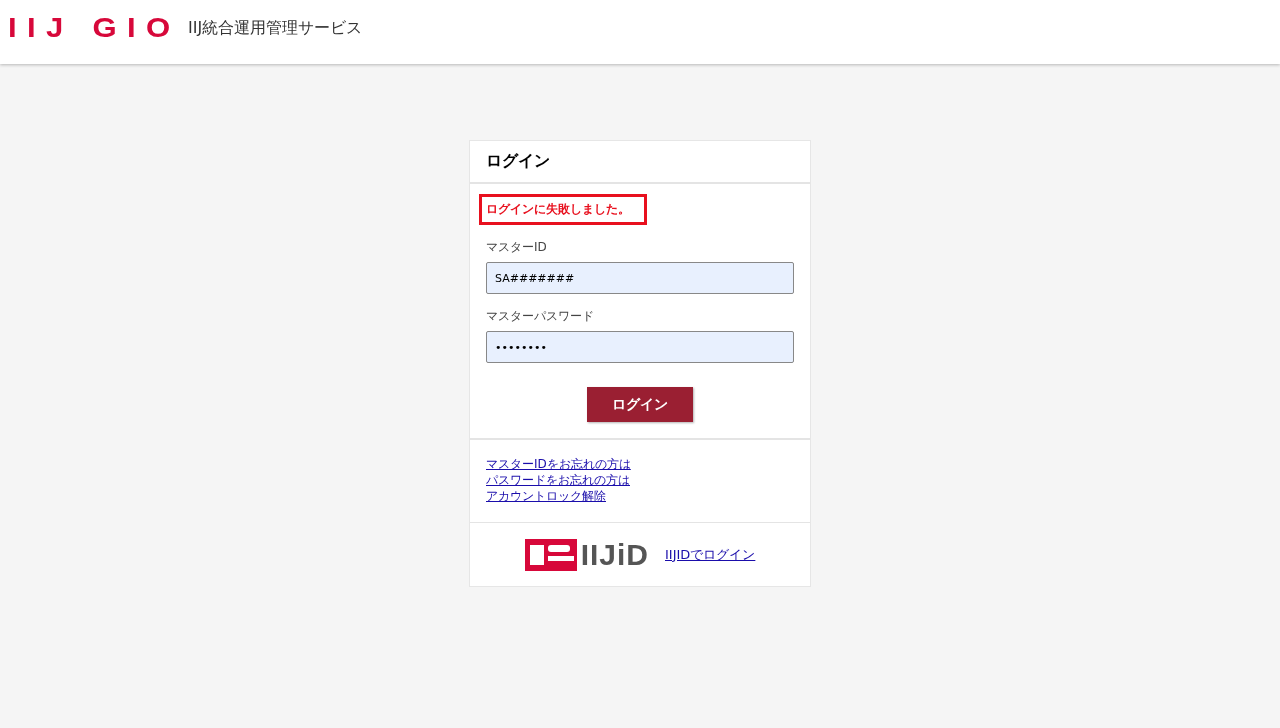  I want to click on help-link: アカウントロック解除, so click(546, 496).